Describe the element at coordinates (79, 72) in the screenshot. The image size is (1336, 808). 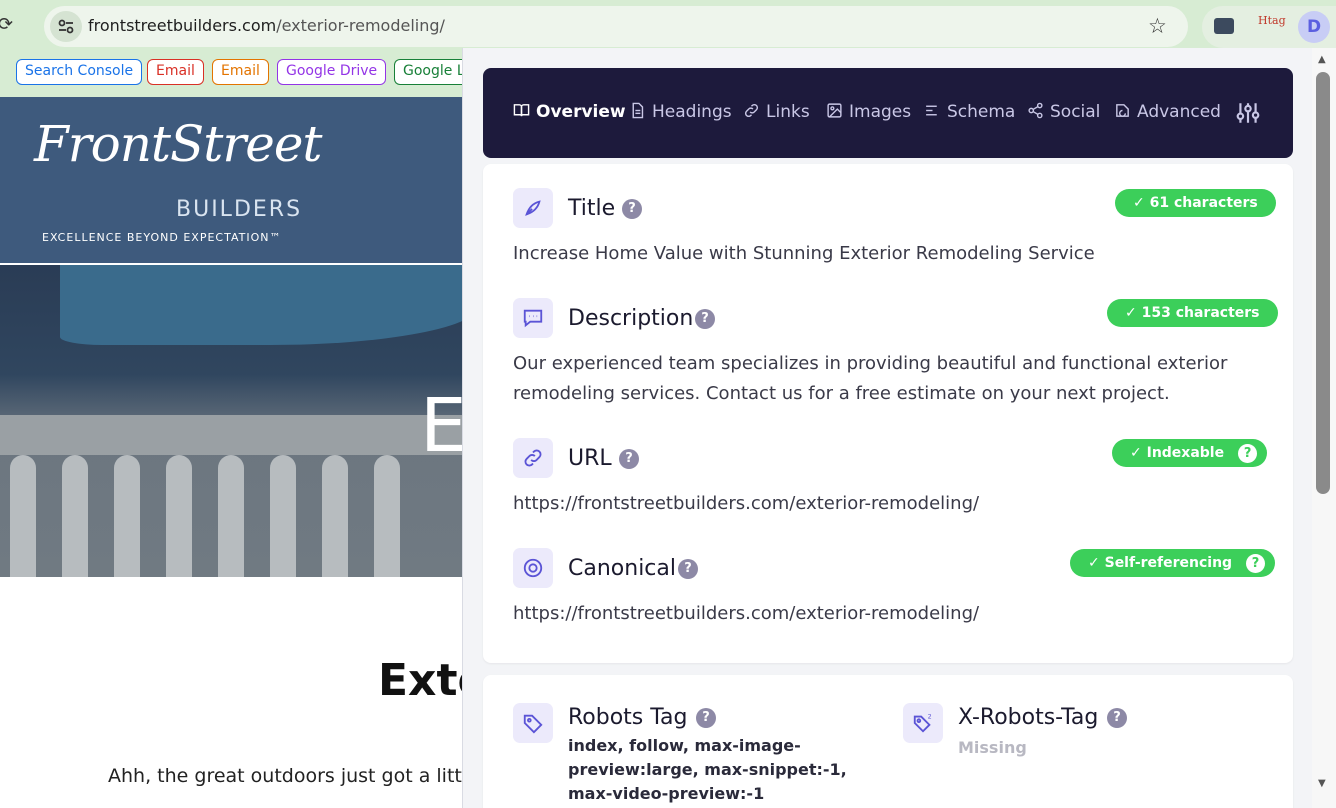
I see `bookmark-search-console: Search Console` at that location.